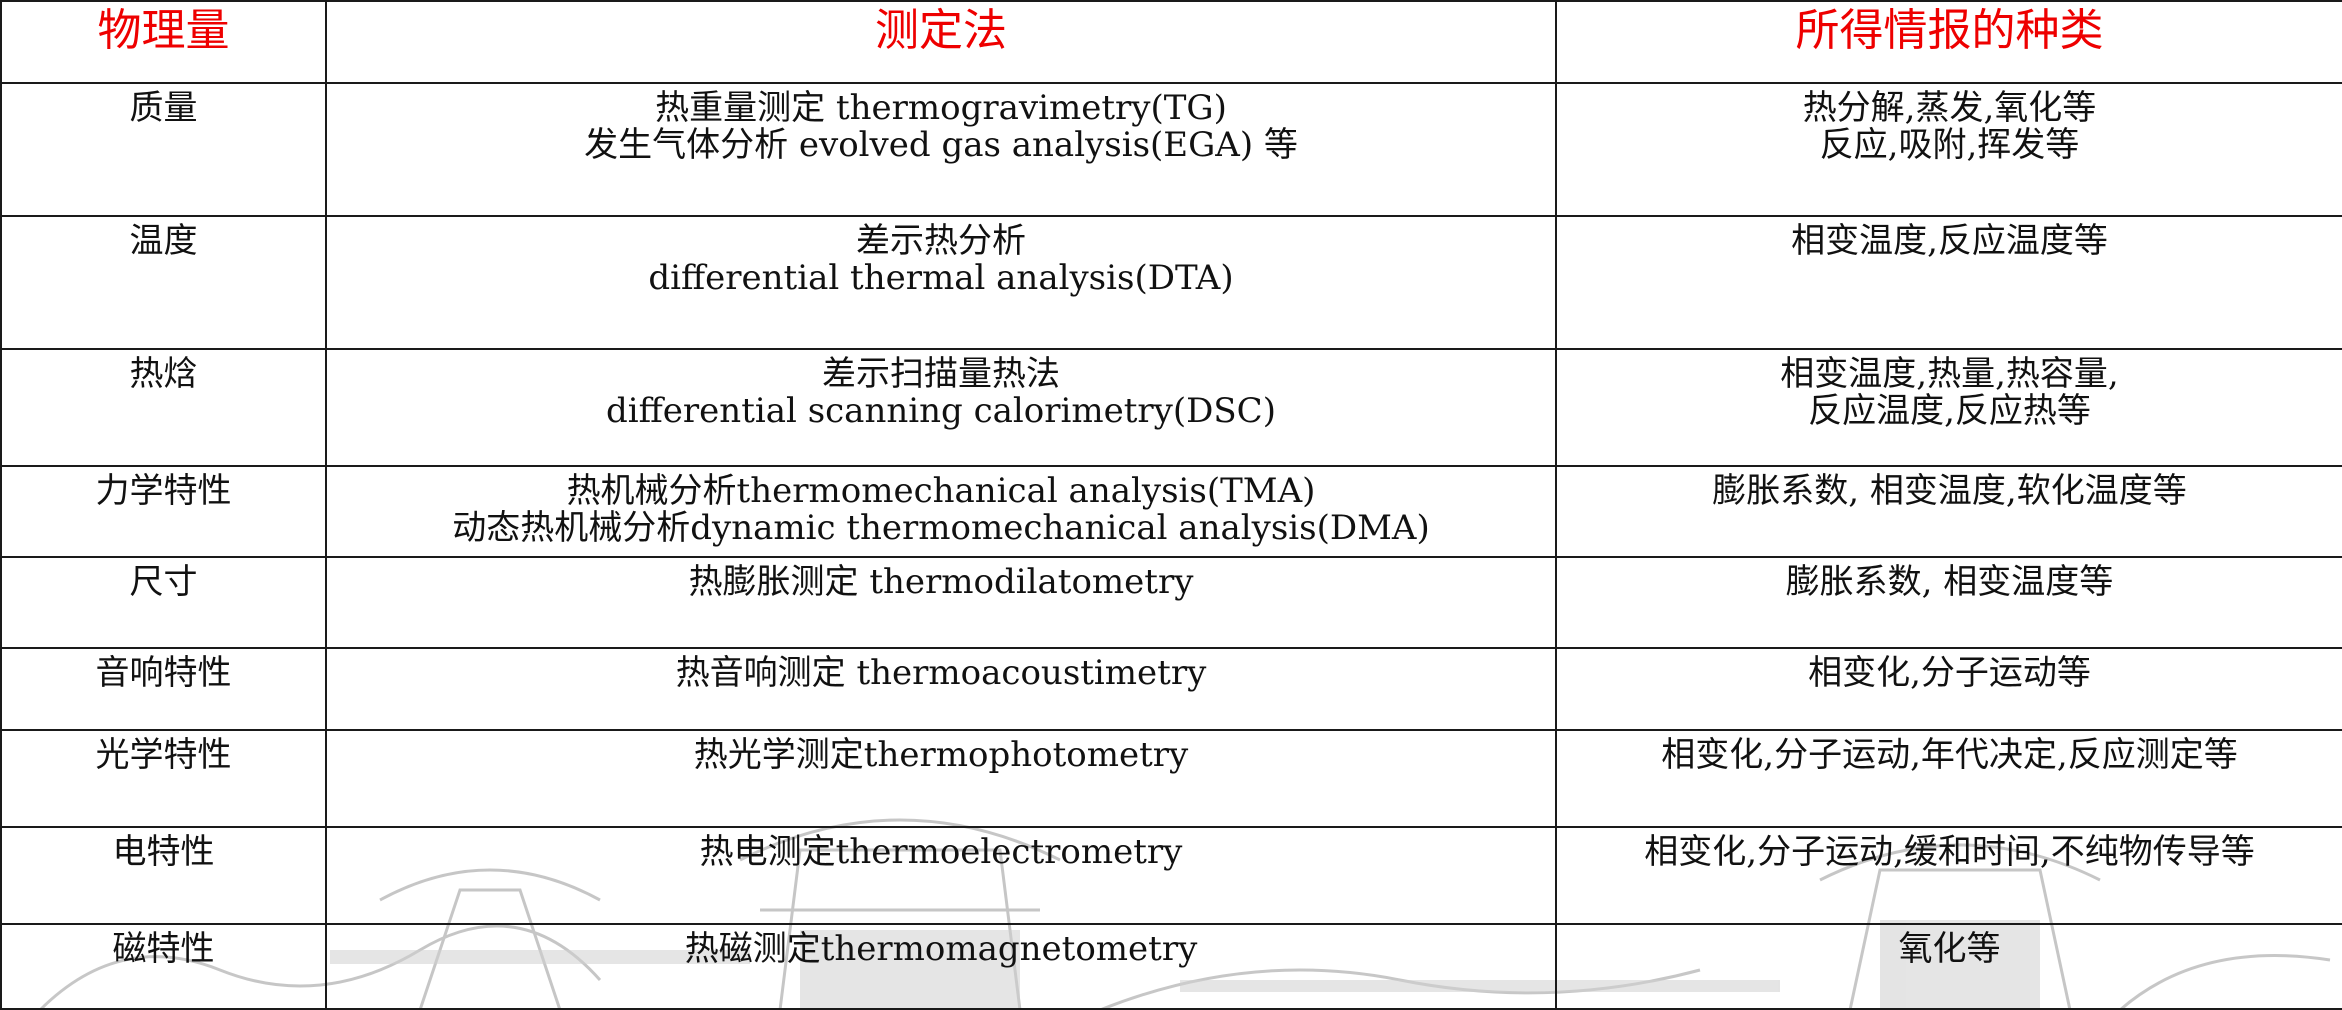 This screenshot has width=2342, height=1010. I want to click on info-line: 相变化,分子运动,缓和时间,不纯物传导等, so click(1949, 852).